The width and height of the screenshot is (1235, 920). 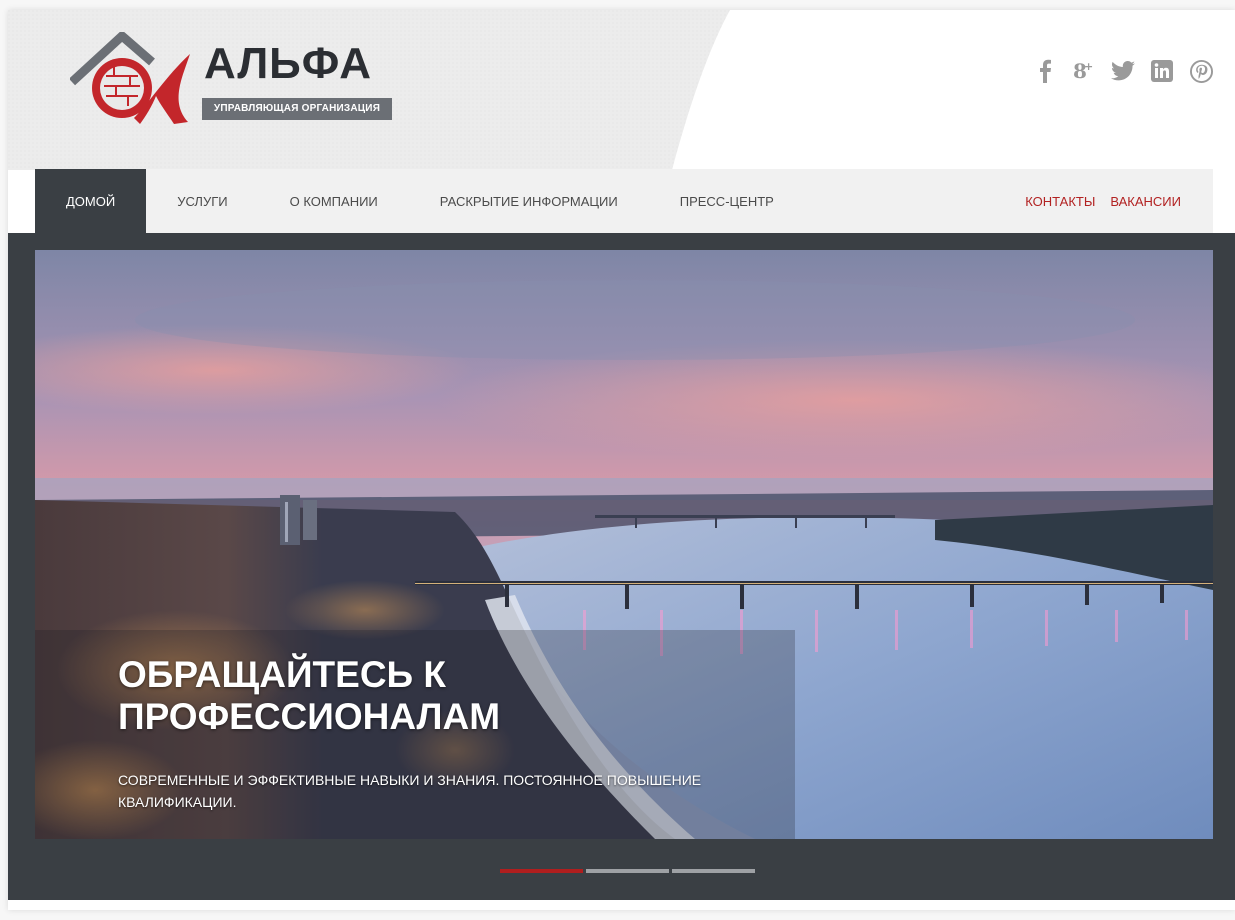 What do you see at coordinates (1045, 71) in the screenshot?
I see `facebook-icon` at bounding box center [1045, 71].